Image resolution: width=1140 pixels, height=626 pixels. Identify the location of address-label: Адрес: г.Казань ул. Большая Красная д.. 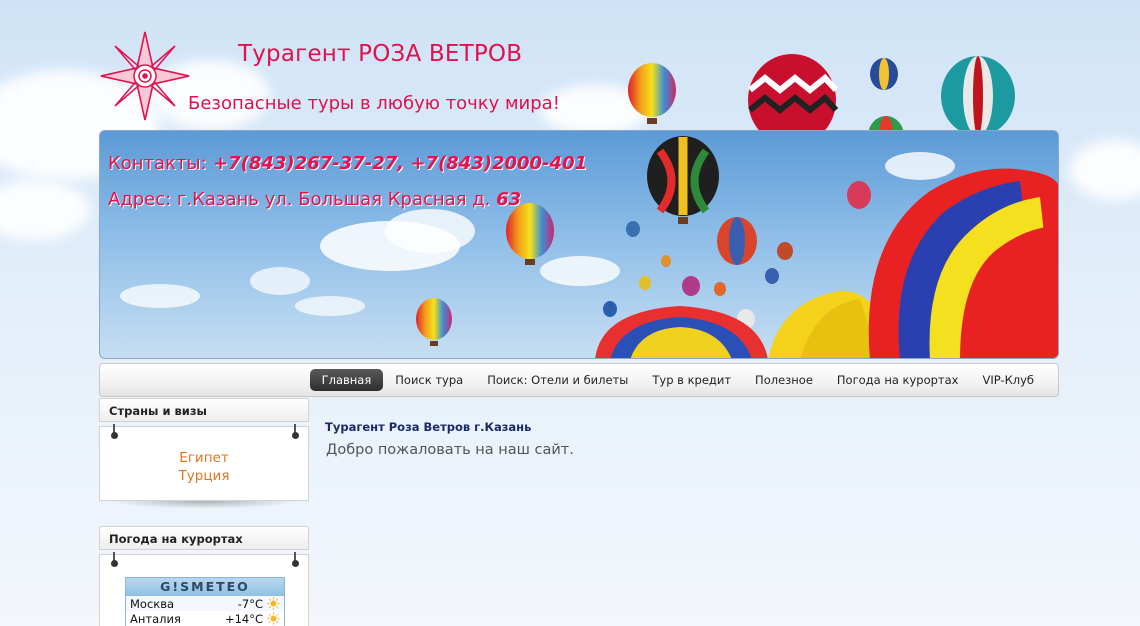
(299, 199).